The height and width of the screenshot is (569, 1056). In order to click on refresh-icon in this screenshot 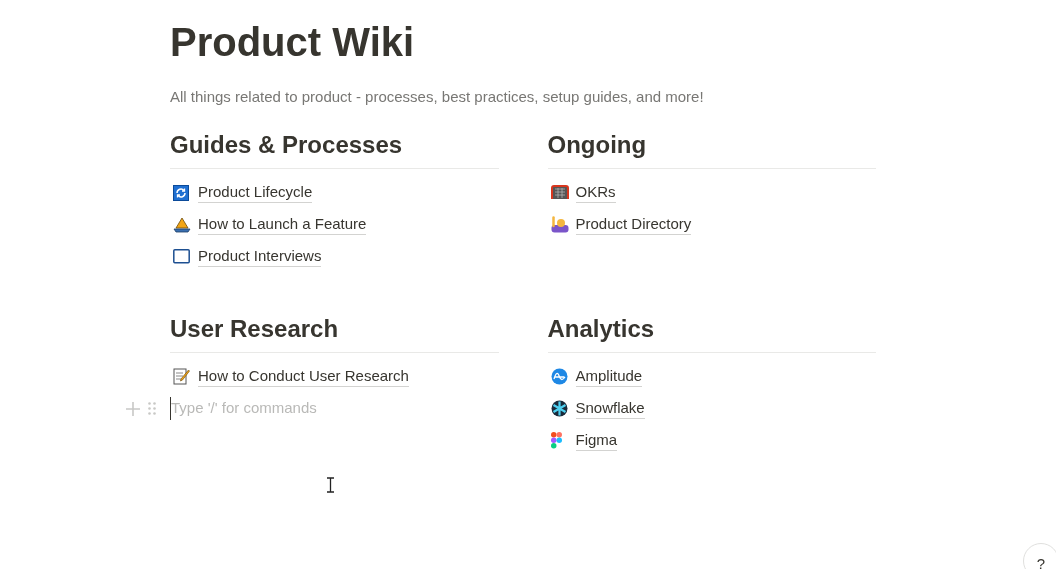, I will do `click(181, 192)`.